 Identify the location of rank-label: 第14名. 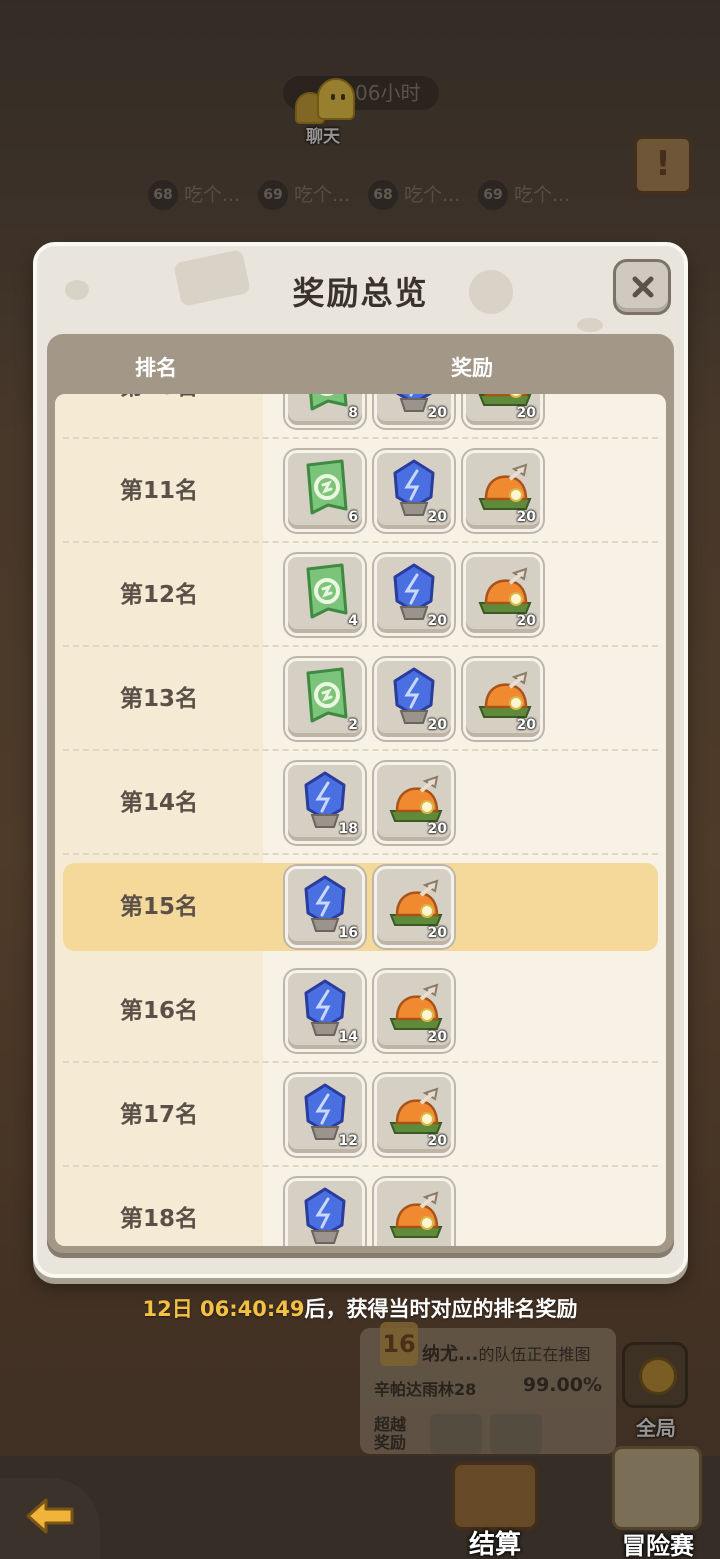
(158, 803).